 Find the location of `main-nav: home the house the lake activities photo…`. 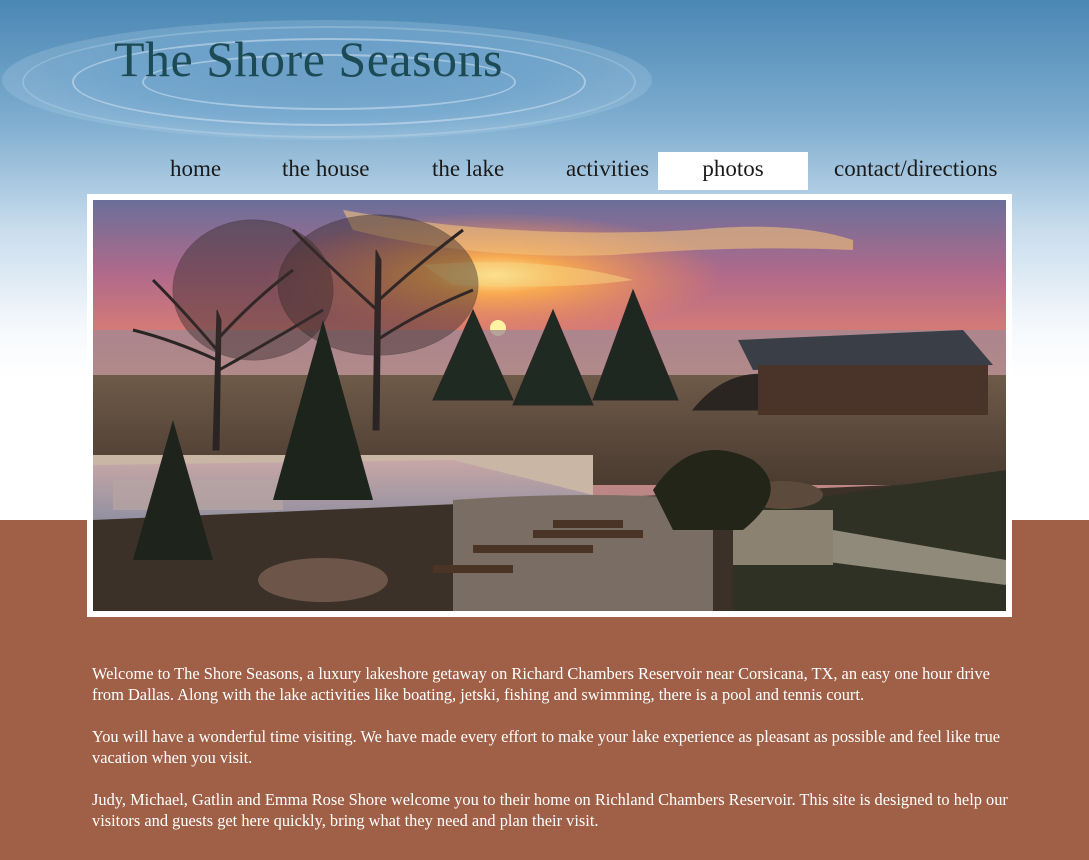

main-nav: home the house the lake activities photo… is located at coordinates (544, 173).